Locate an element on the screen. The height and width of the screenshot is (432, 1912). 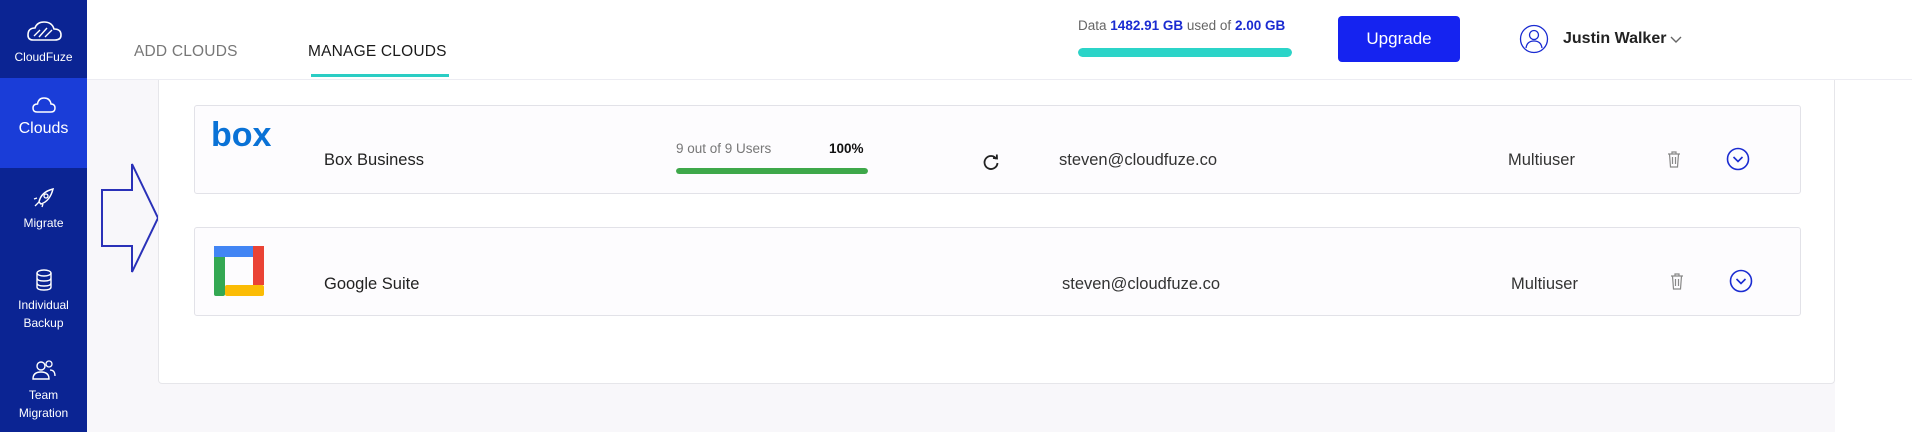
sidebar-item-clouds: Clouds is located at coordinates (43, 123).